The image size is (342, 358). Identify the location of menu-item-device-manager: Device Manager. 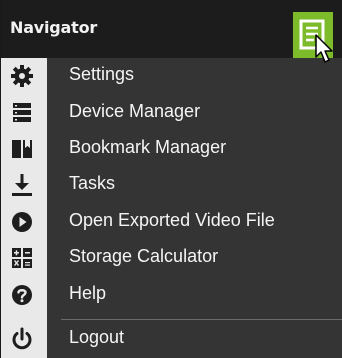
(171, 113).